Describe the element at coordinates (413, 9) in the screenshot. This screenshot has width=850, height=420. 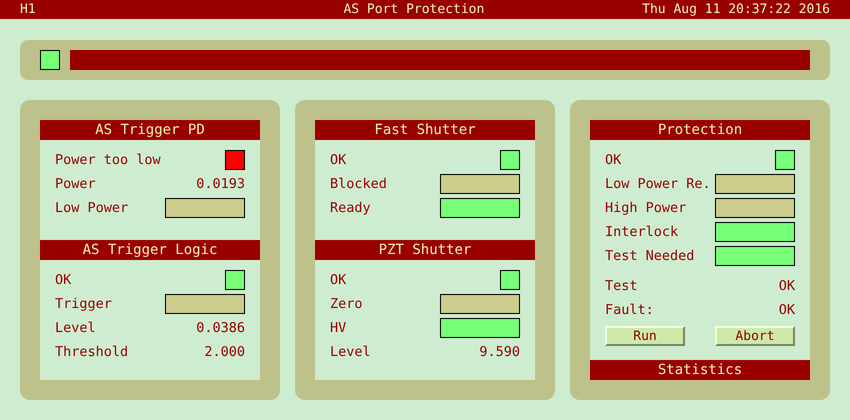
I see `window-title: AS Port Protection` at that location.